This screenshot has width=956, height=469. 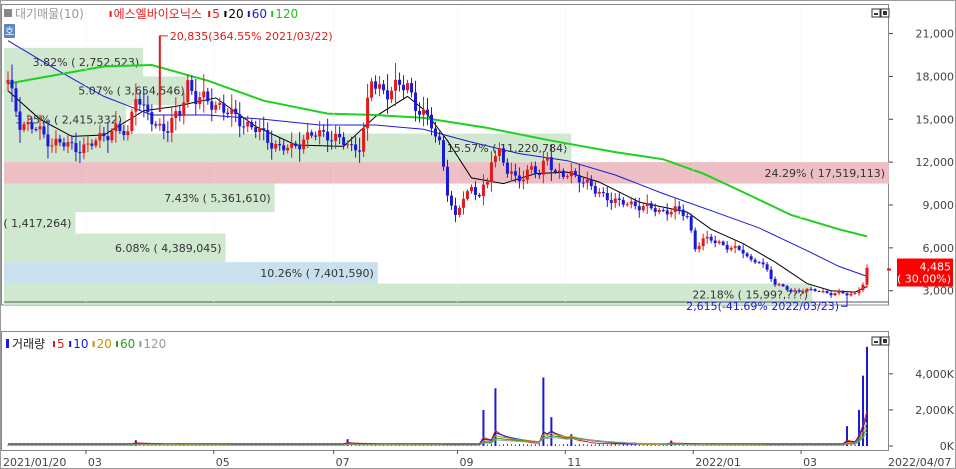 I want to click on price-tick-label: 9,000, so click(x=939, y=205).